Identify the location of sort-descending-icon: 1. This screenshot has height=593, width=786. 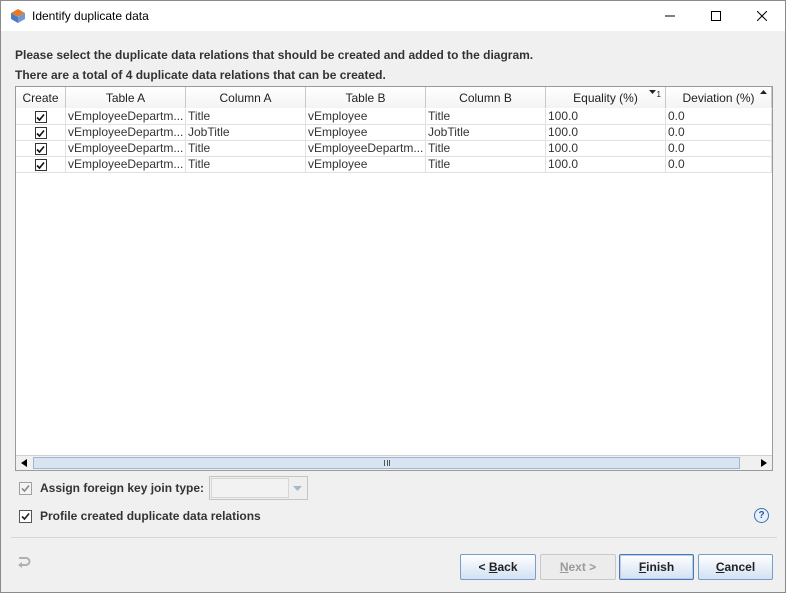
(654, 94).